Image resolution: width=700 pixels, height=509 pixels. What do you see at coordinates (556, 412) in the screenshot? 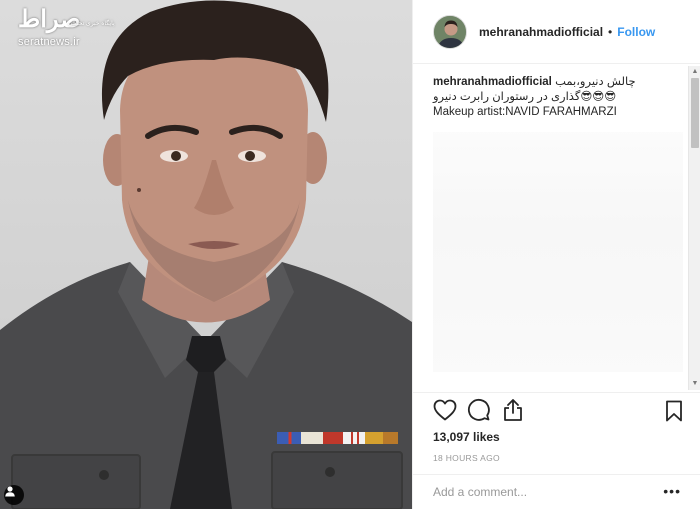
I see `action-bar` at bounding box center [556, 412].